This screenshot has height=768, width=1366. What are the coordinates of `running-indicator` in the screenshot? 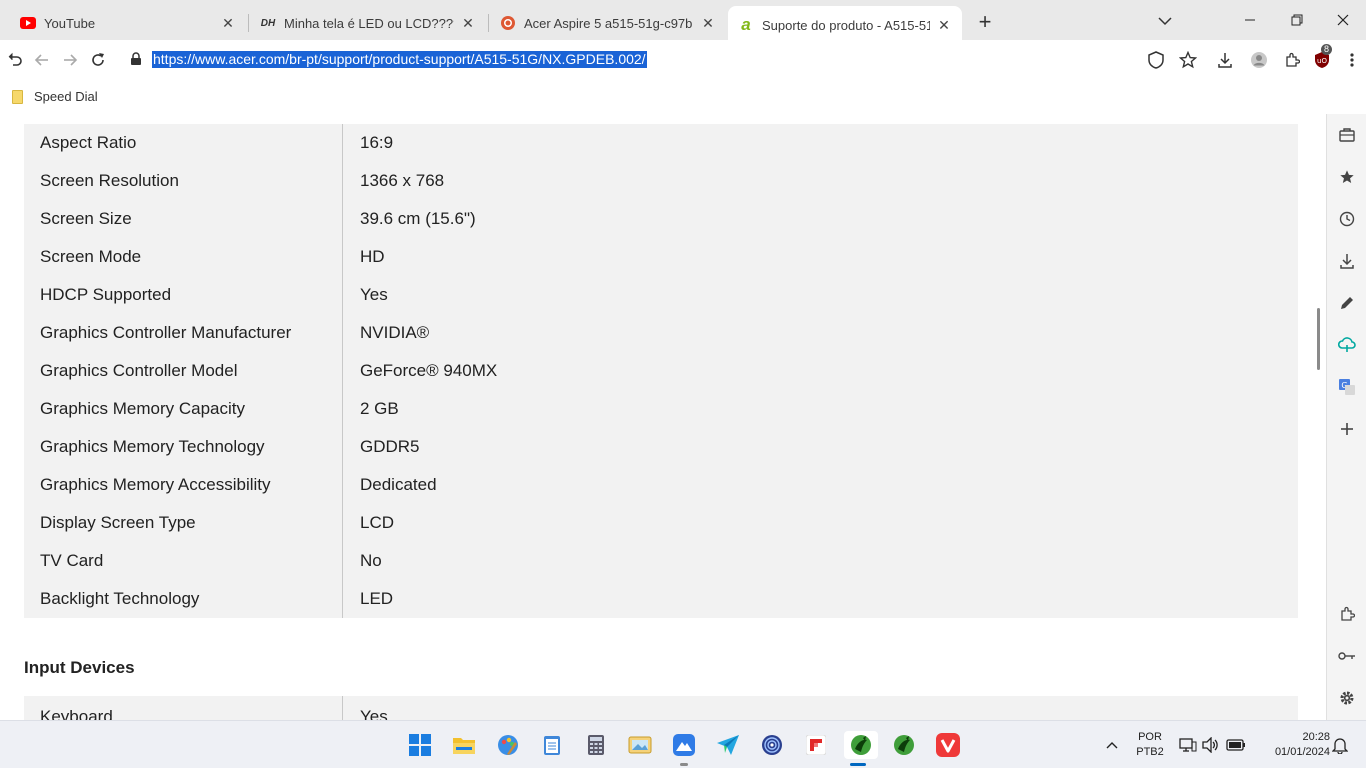 It's located at (684, 764).